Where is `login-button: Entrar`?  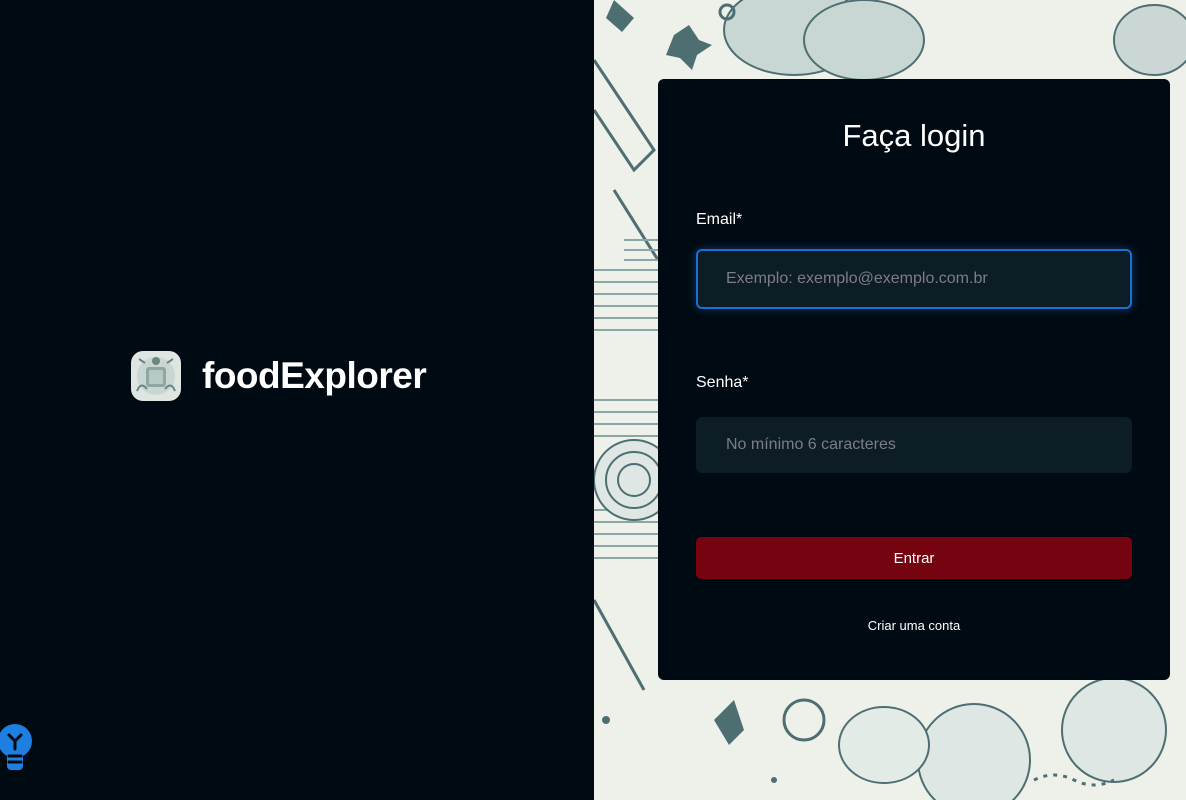
login-button: Entrar is located at coordinates (914, 558).